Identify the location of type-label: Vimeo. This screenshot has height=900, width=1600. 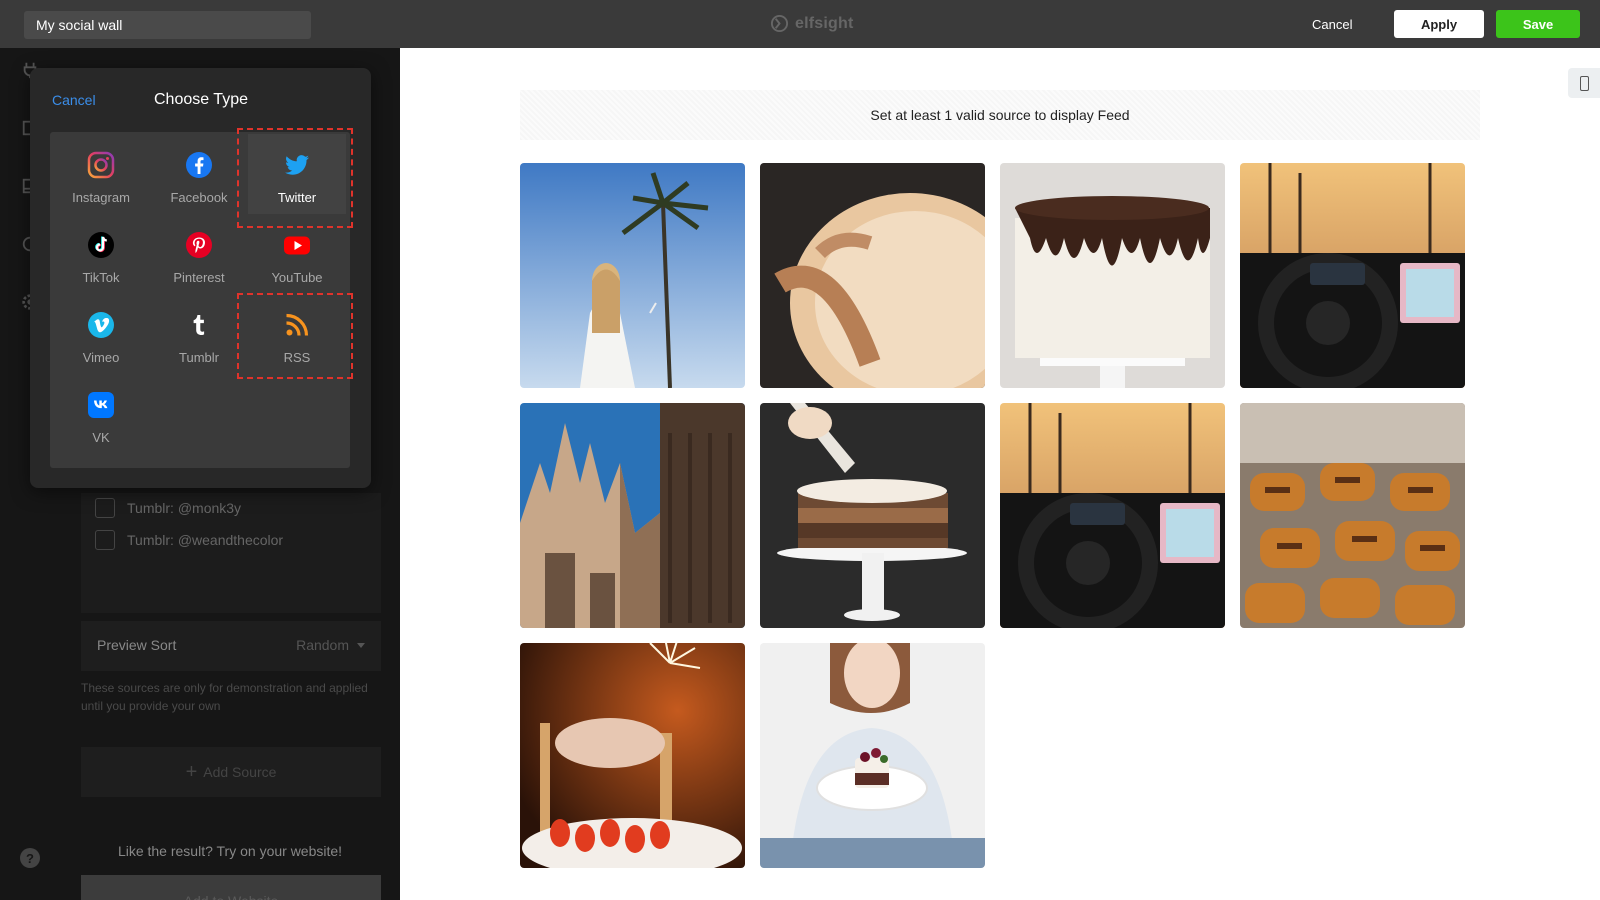
(101, 357).